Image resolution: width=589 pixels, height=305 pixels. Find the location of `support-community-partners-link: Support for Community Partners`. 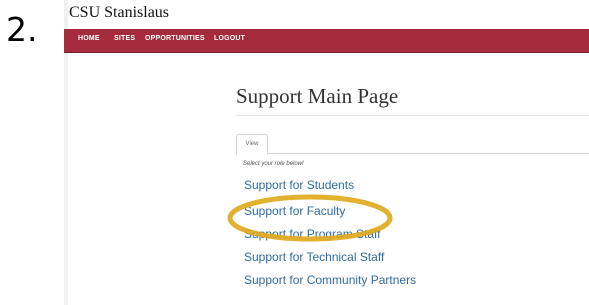

support-community-partners-link: Support for Community Partners is located at coordinates (330, 280).